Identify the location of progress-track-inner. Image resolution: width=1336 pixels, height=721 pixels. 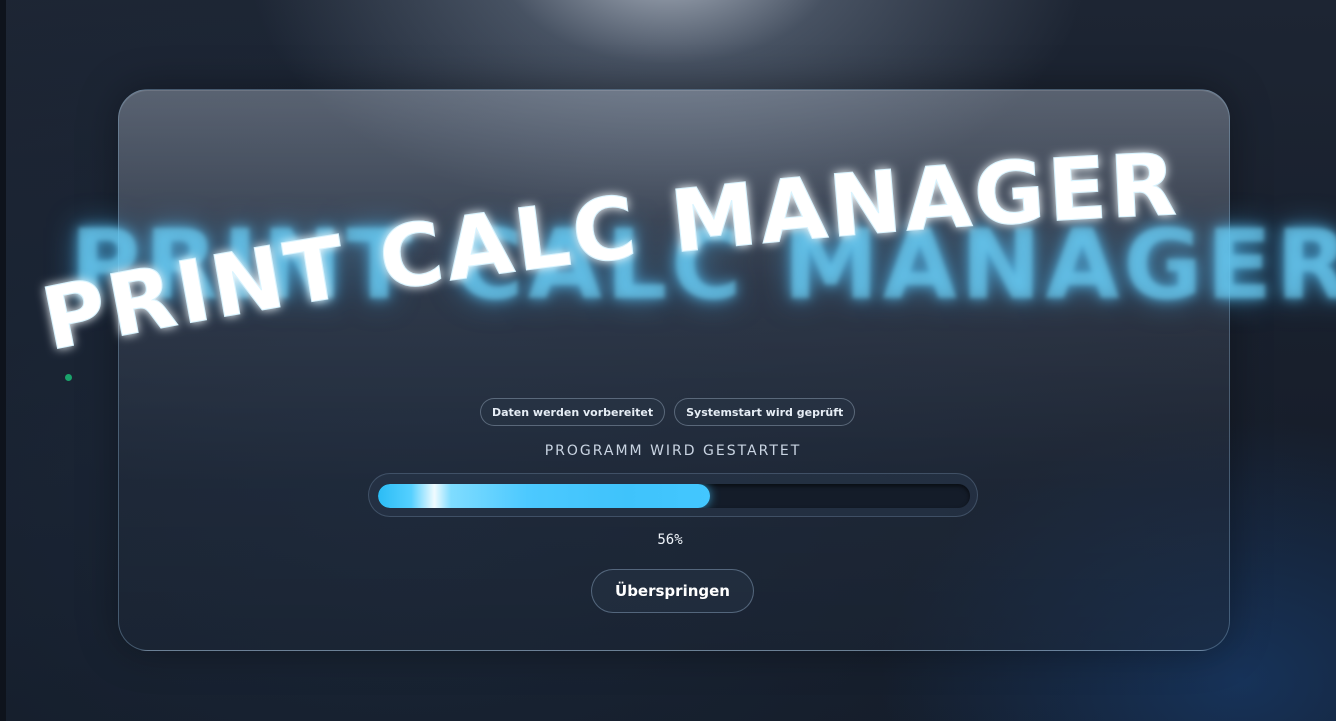
(674, 496).